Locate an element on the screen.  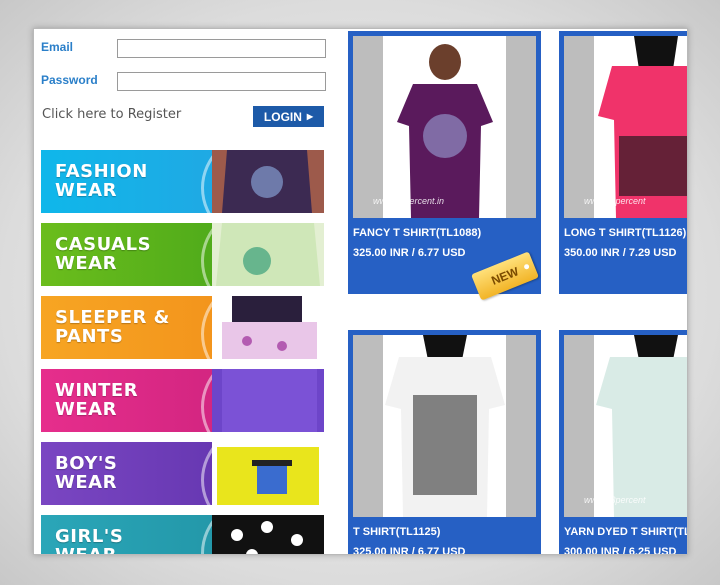
product-name: YARN DYED T SHIRT(TL is located at coordinates (625, 532).